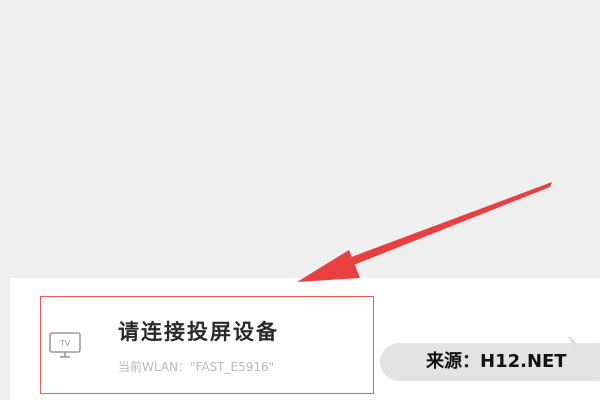 The height and width of the screenshot is (400, 600). I want to click on tv-icon: TV, so click(65, 345).